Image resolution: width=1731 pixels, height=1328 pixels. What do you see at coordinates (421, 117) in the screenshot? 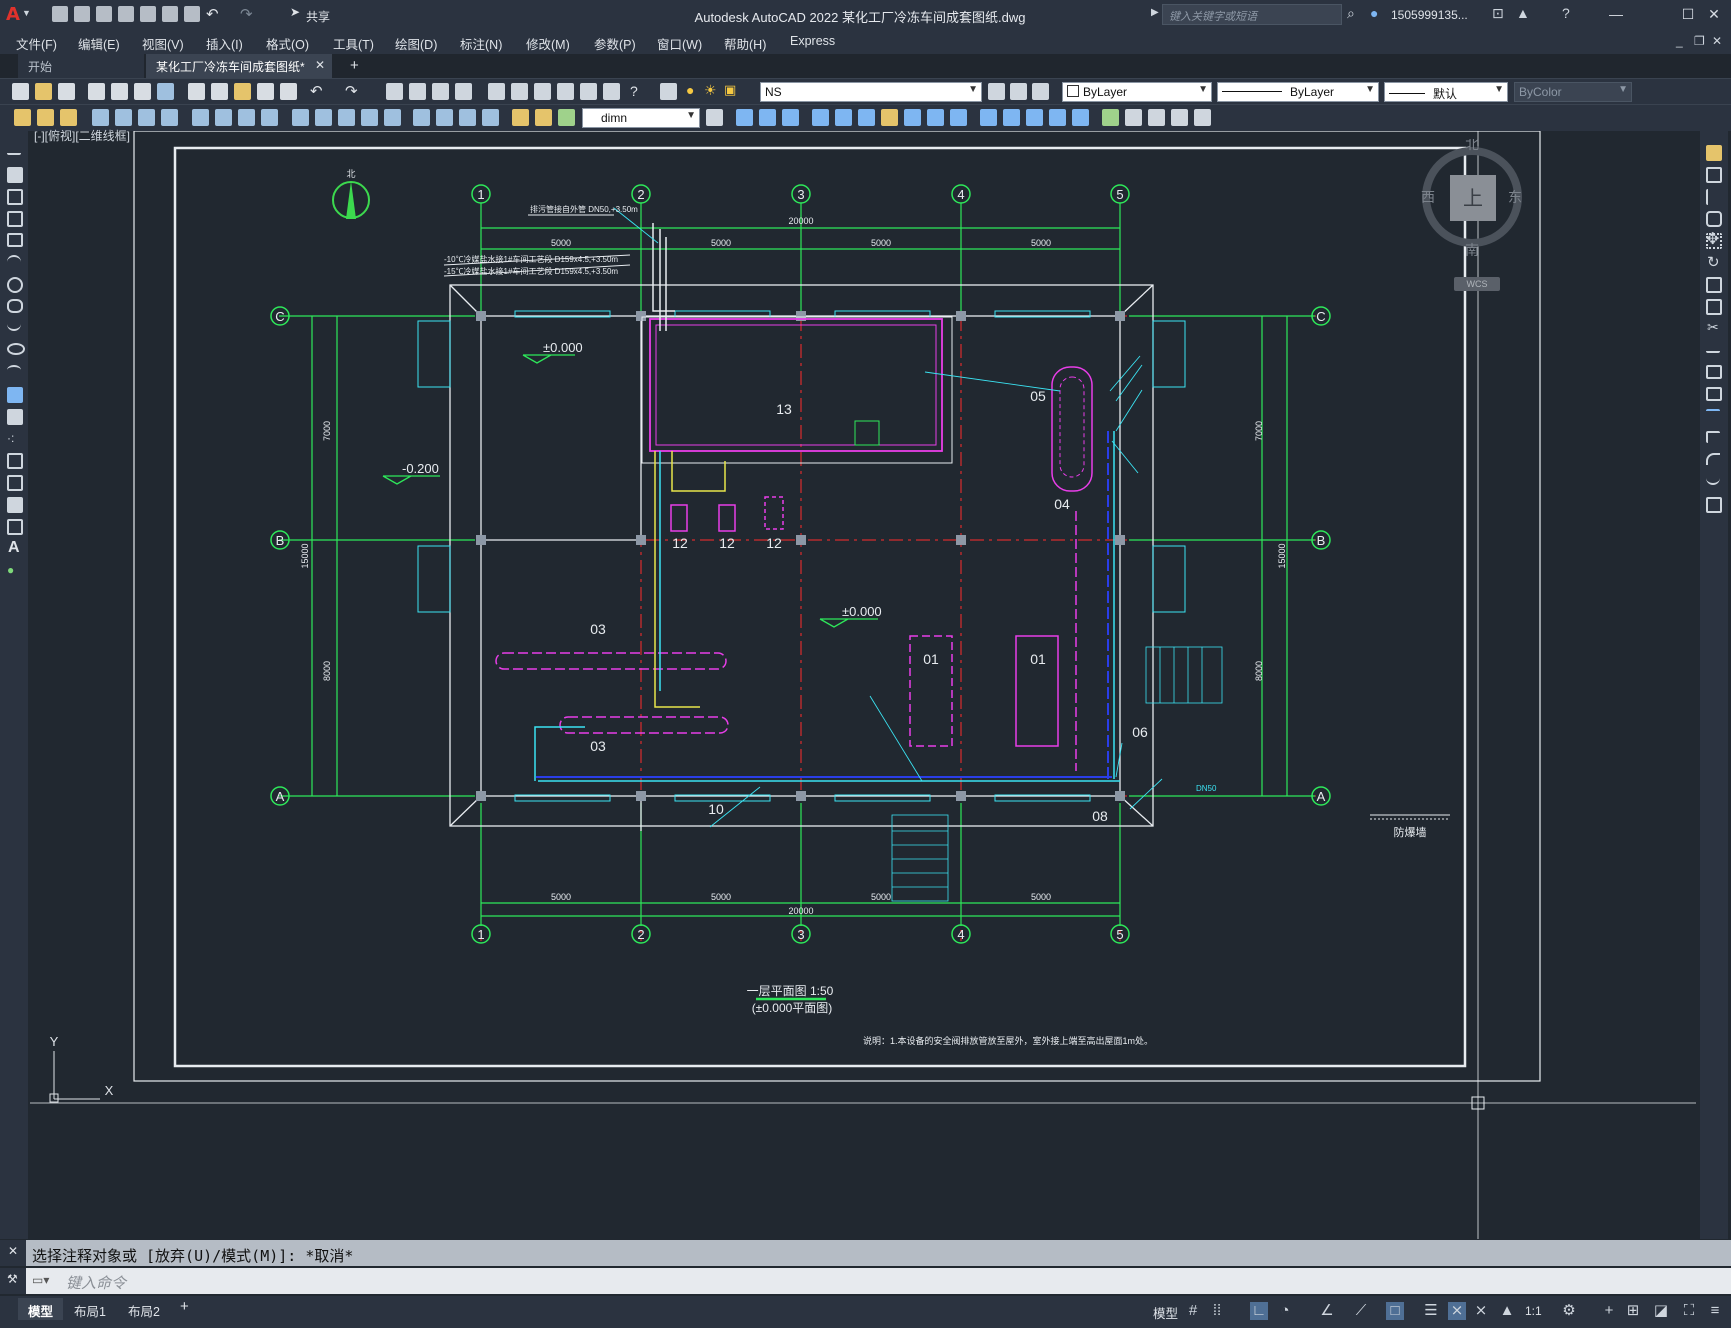
I see `tolerance-icon` at bounding box center [421, 117].